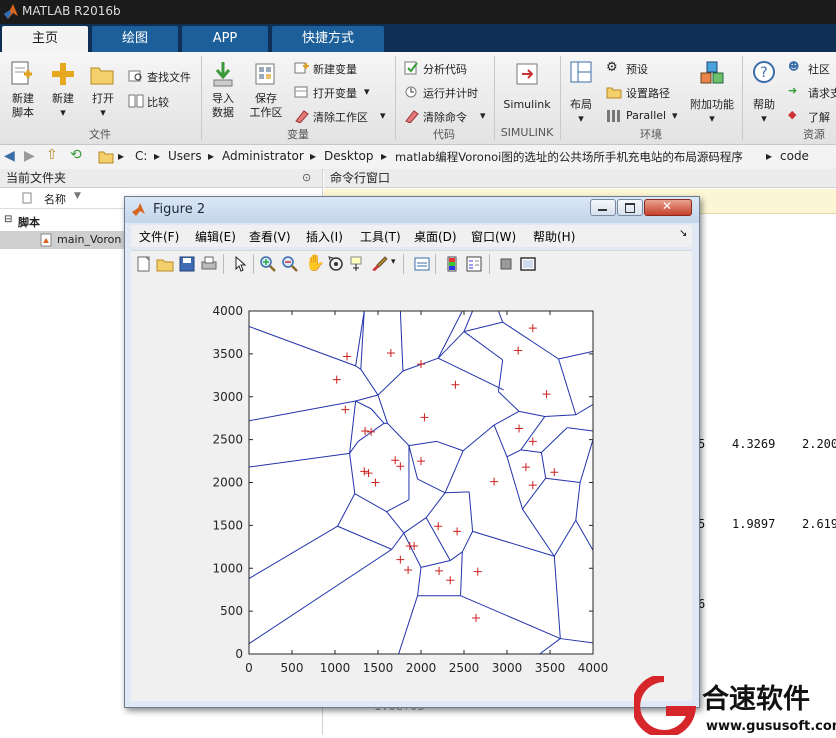  I want to click on sort-arrow-icon: ▼, so click(77, 196).